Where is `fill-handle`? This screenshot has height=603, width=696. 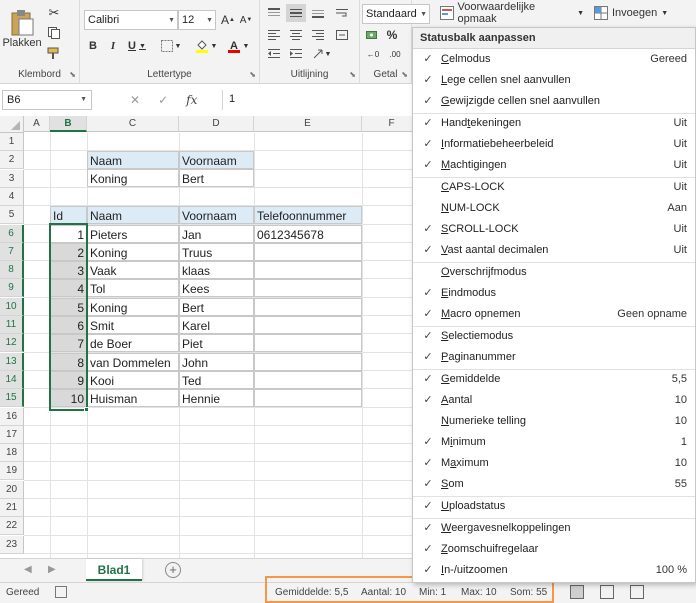
fill-handle is located at coordinates (86, 409).